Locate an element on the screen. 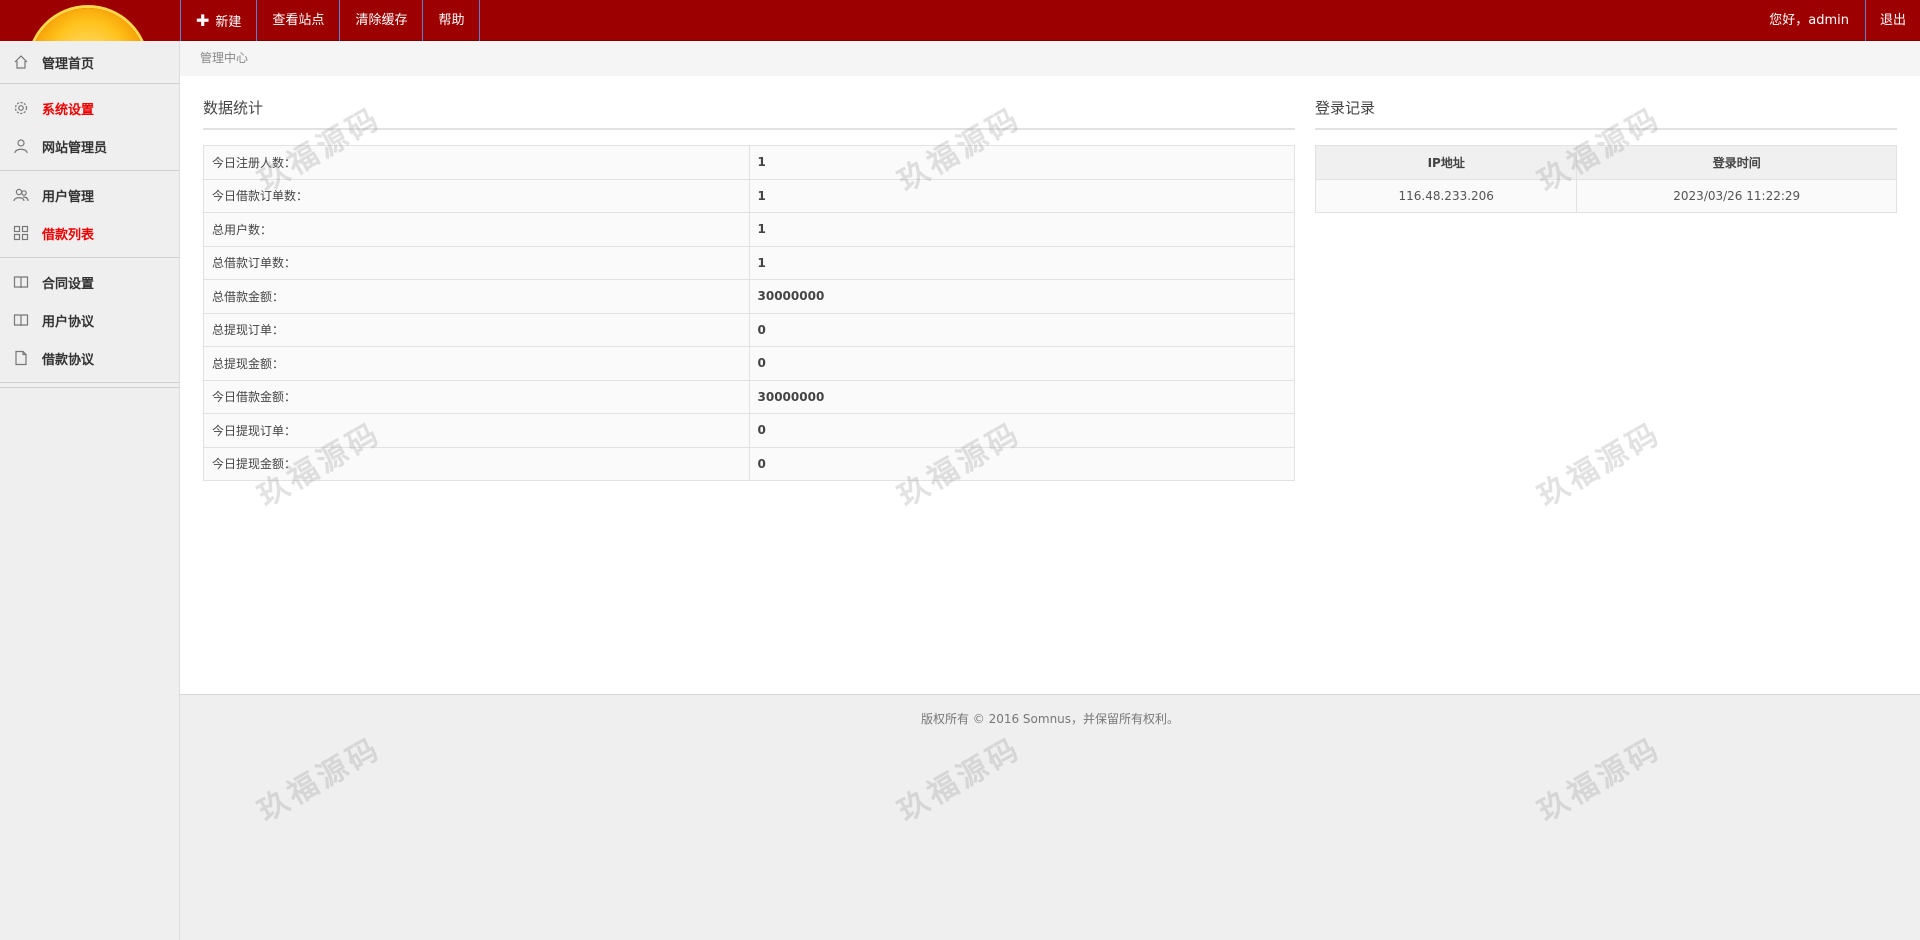 This screenshot has width=1920, height=940. login-ip: 116.48.233.206 is located at coordinates (1446, 196).